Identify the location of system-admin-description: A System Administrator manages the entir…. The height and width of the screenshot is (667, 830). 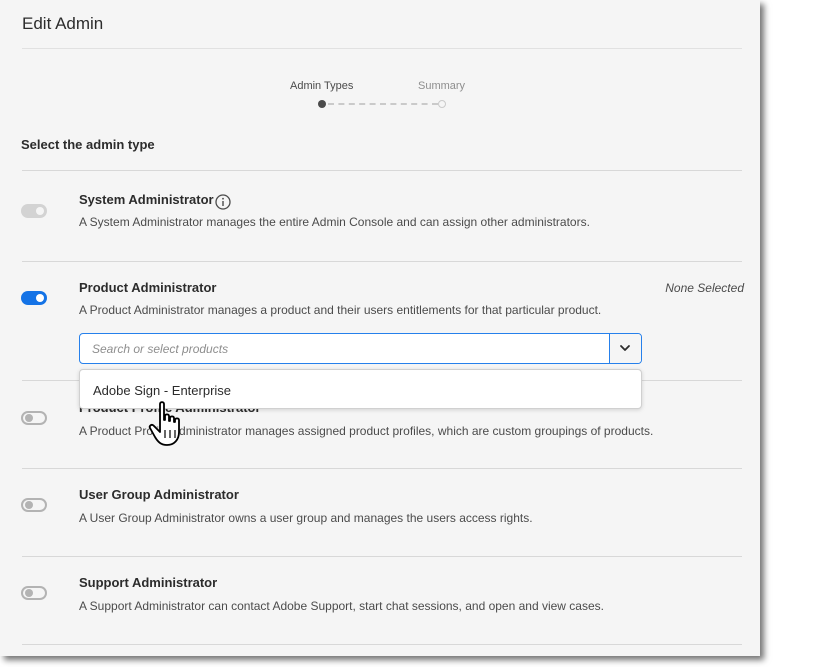
(334, 222).